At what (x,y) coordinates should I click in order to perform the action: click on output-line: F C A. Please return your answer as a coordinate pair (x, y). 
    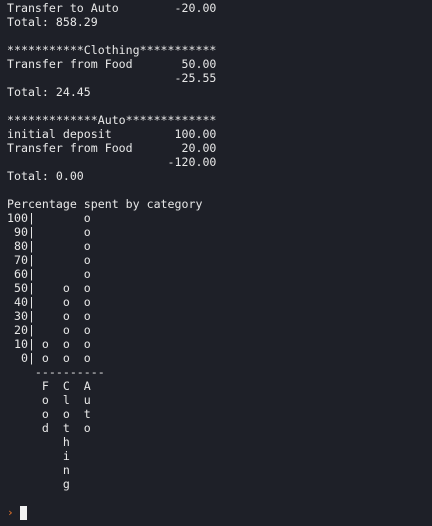
    Looking at the image, I should click on (49, 386).